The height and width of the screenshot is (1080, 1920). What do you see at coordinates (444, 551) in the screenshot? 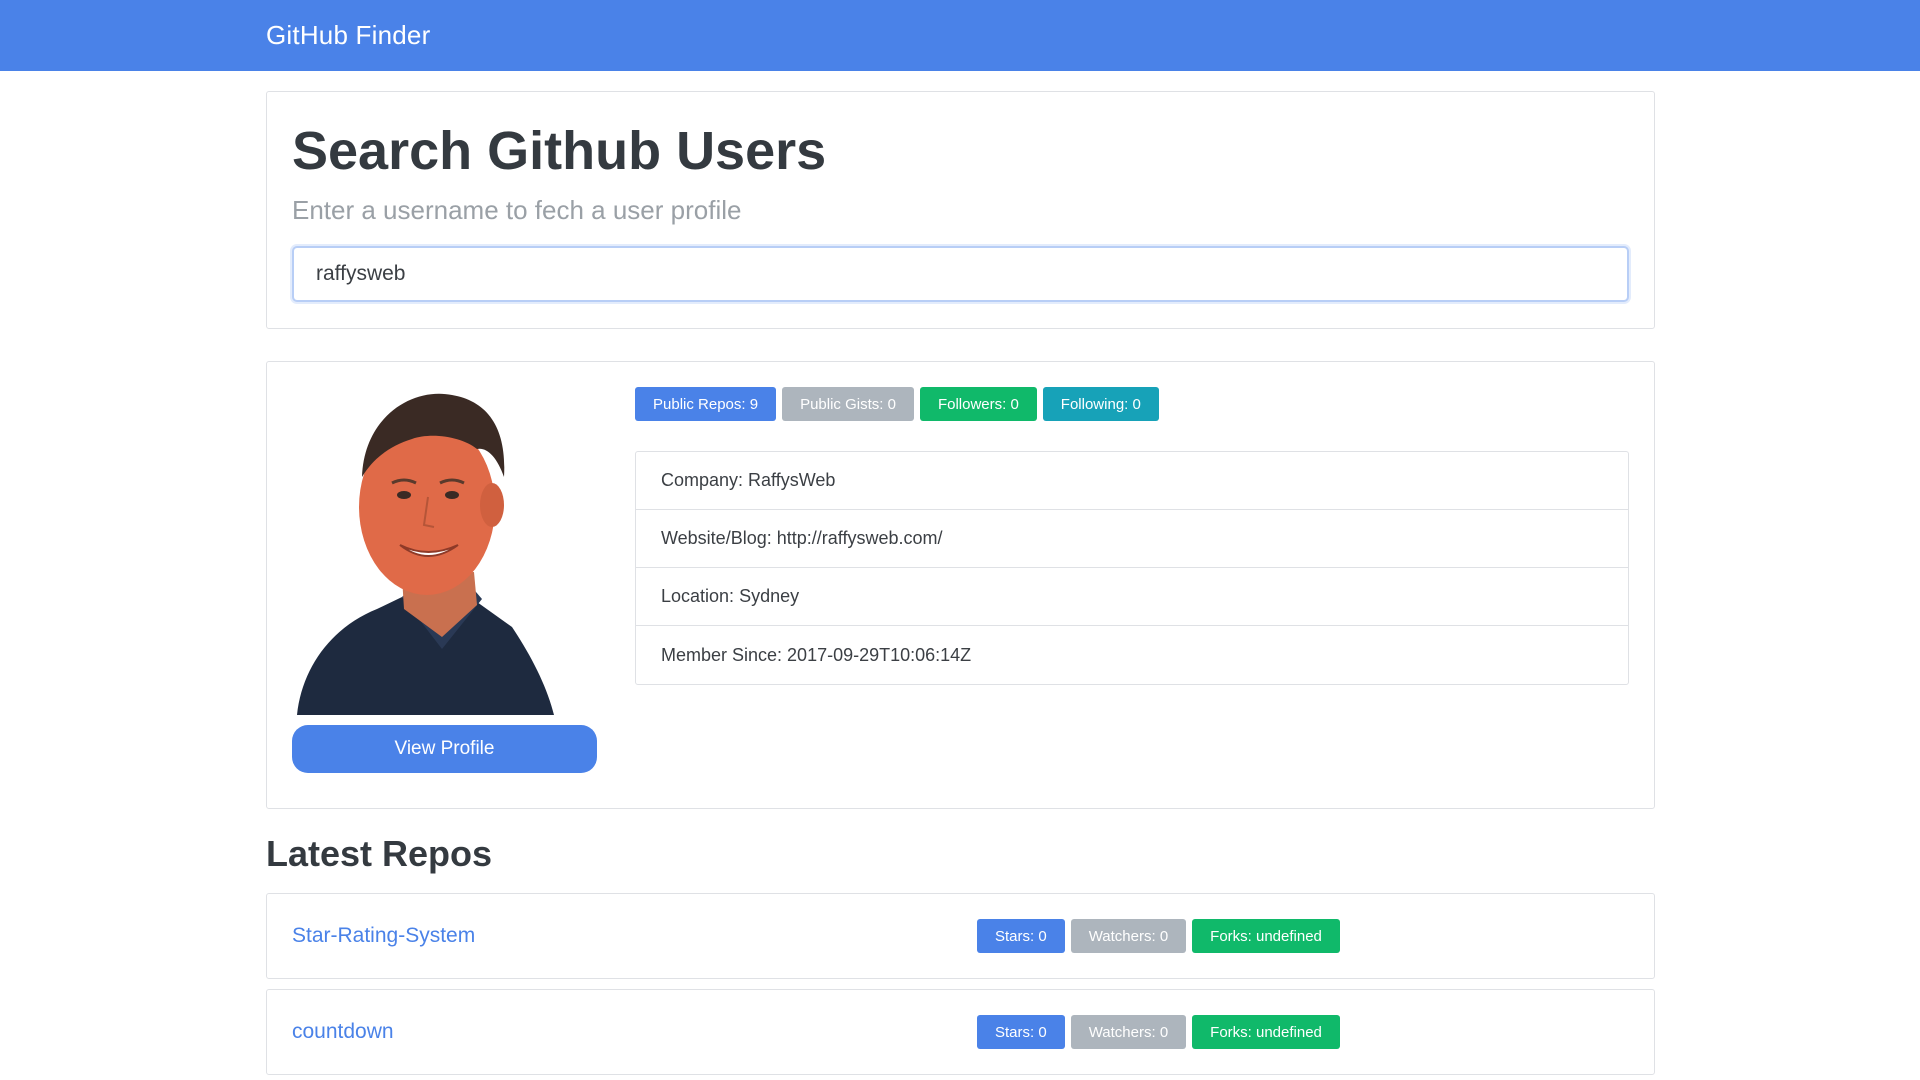
I see `avatar` at bounding box center [444, 551].